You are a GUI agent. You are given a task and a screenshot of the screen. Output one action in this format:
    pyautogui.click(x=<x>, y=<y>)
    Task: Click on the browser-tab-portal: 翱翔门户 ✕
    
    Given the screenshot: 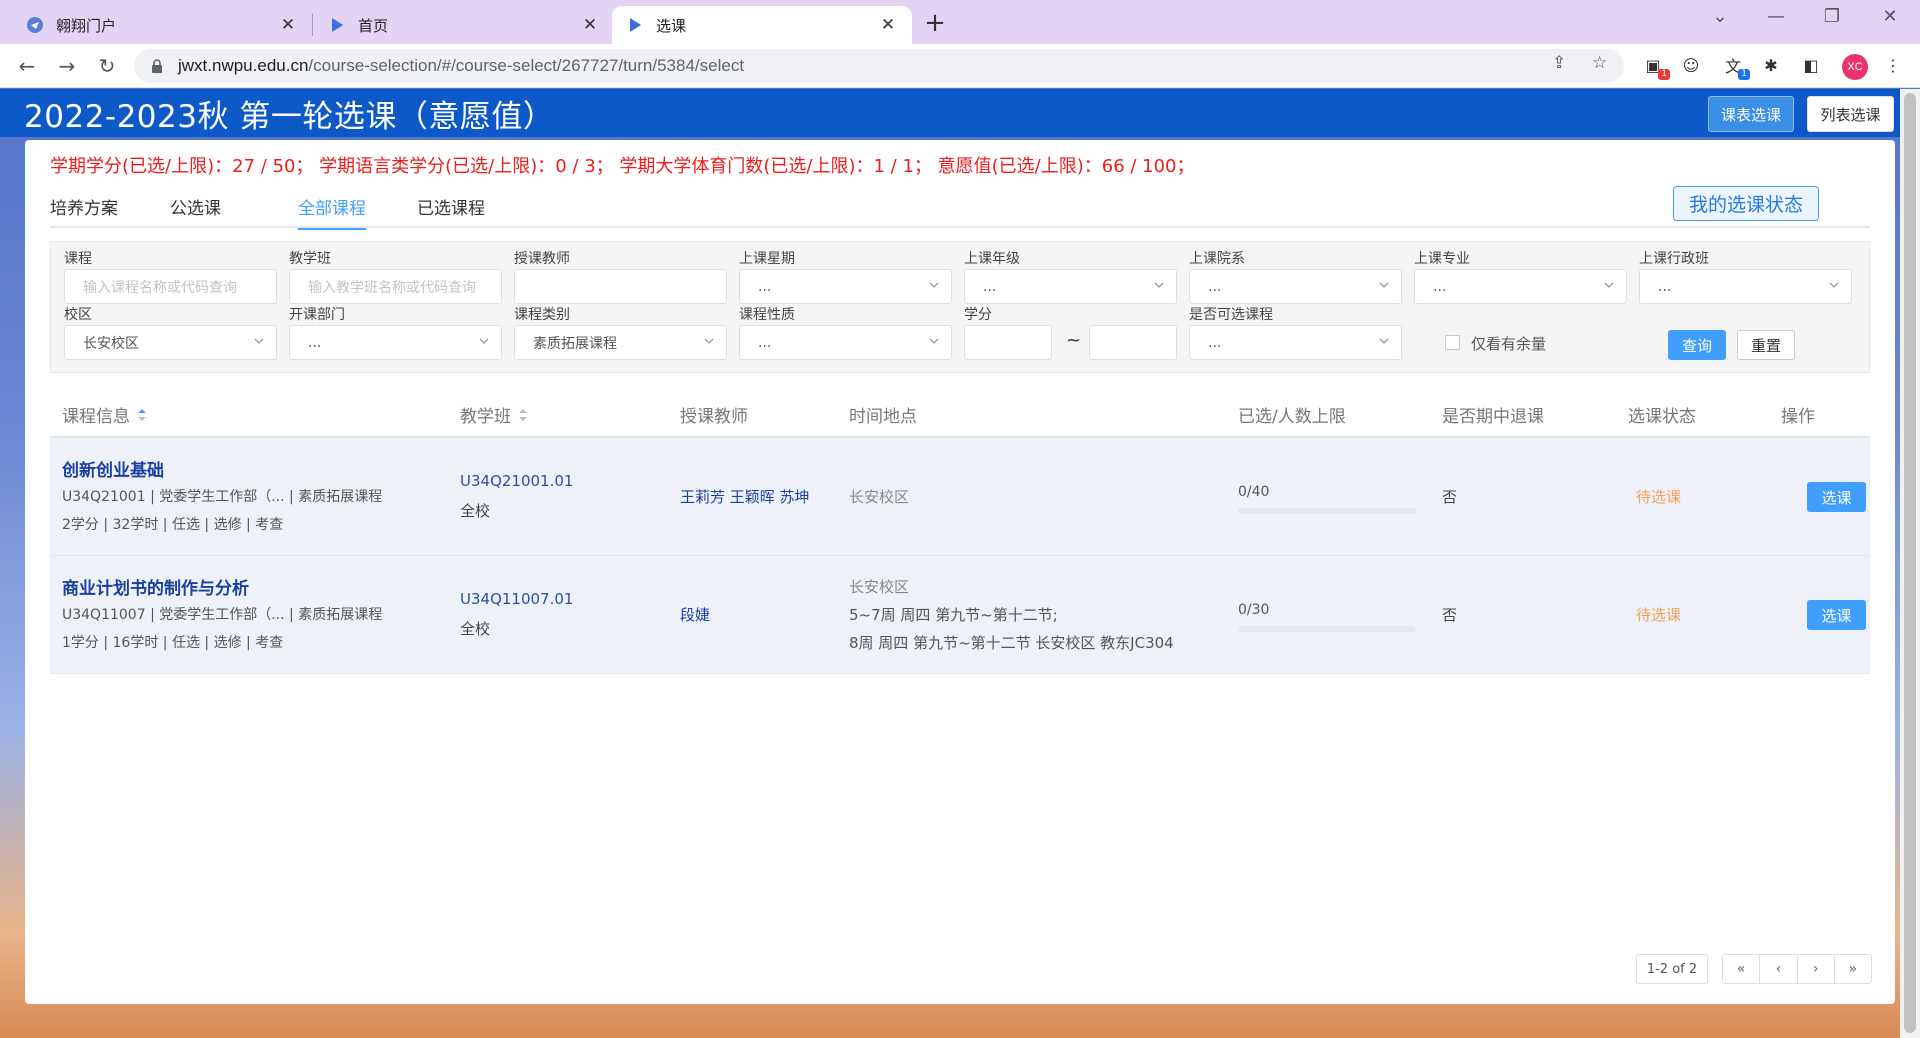 What is the action you would take?
    pyautogui.click(x=162, y=25)
    